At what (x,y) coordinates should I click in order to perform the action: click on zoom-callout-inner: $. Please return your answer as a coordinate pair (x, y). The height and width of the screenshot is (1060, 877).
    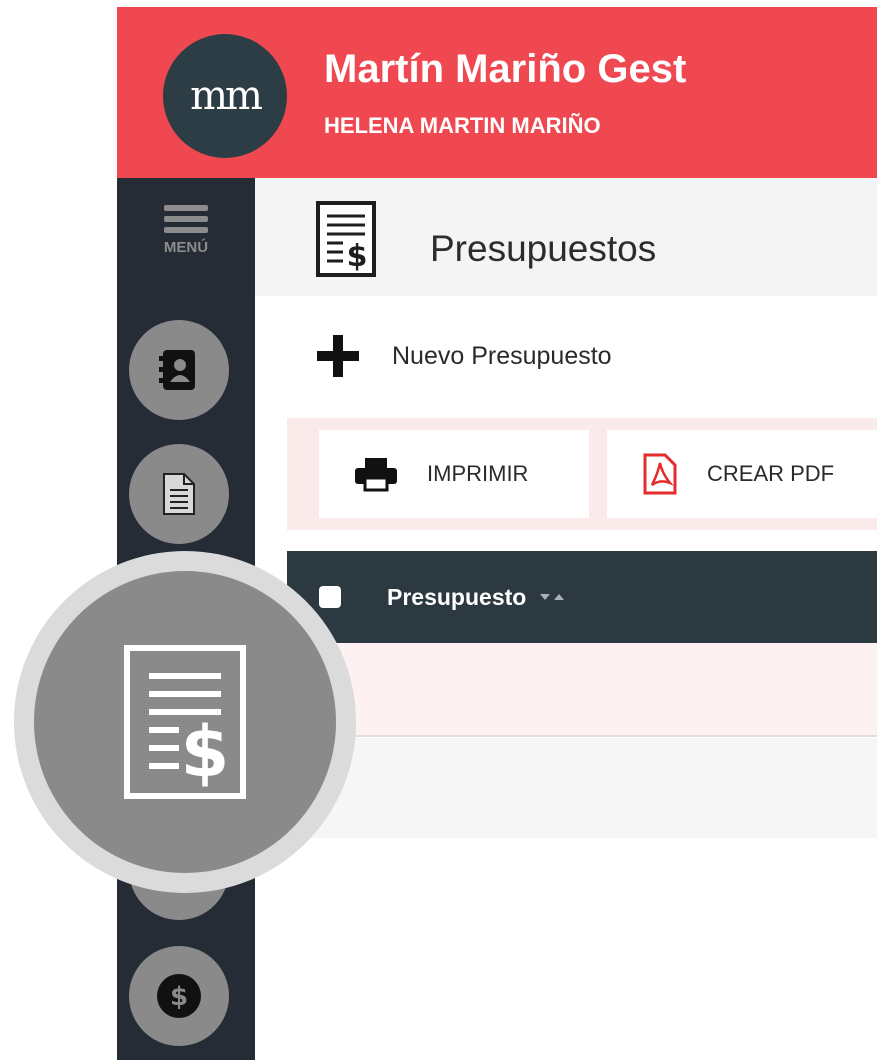
    Looking at the image, I should click on (185, 722).